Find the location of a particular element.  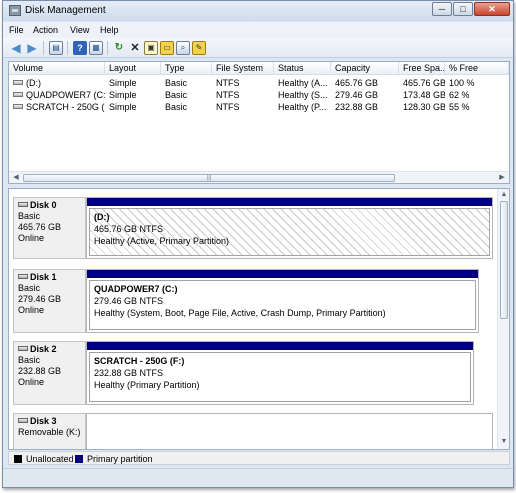

disk-0-label: Disk 0 Basic 465.76 GB Online is located at coordinates (49, 228).